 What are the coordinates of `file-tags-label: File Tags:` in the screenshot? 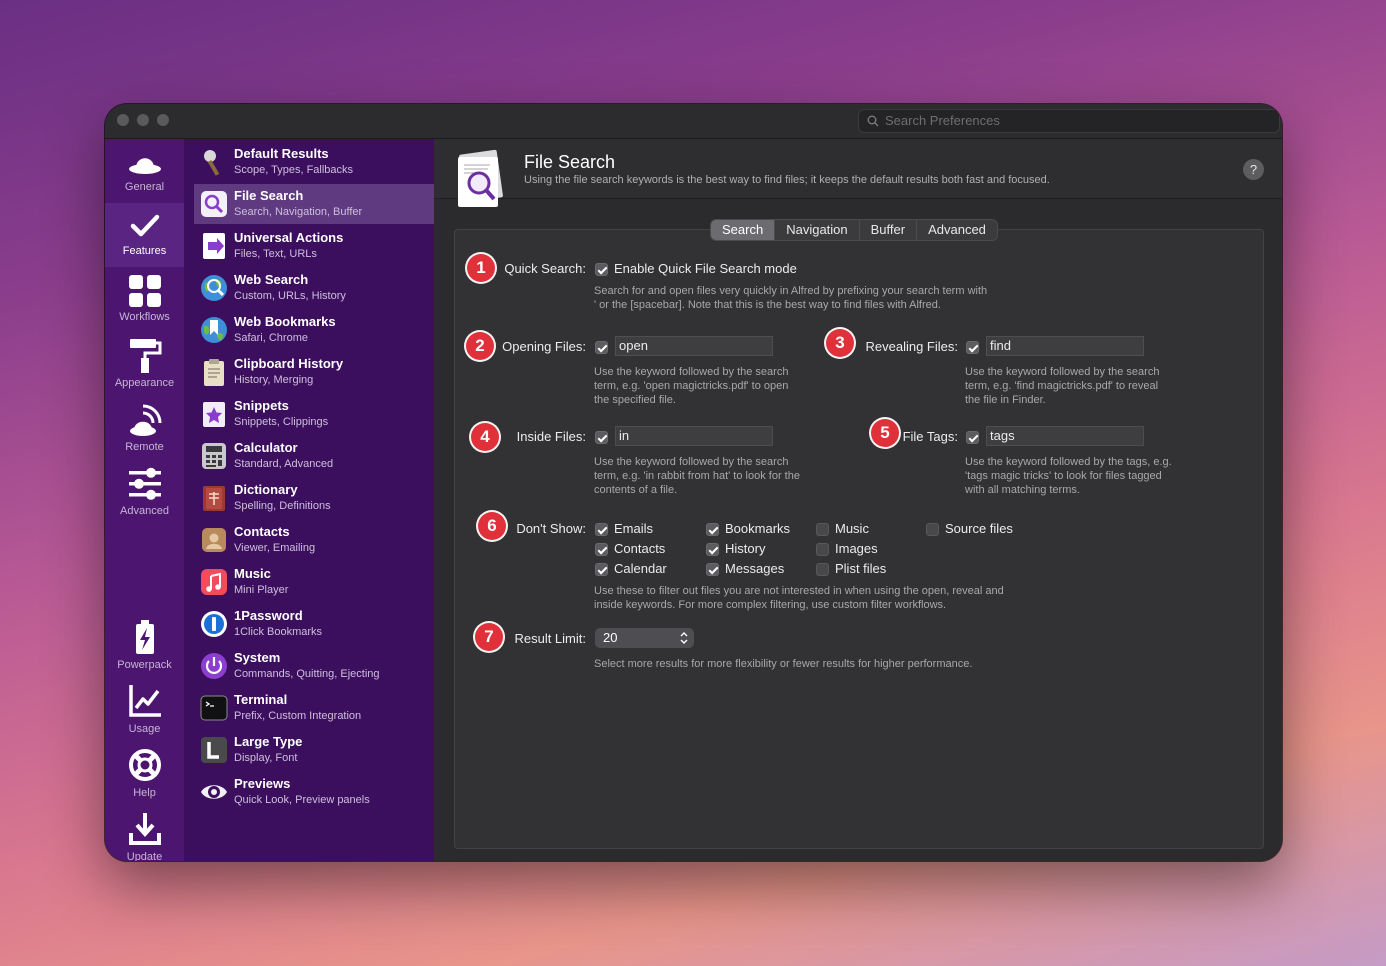 It's located at (930, 436).